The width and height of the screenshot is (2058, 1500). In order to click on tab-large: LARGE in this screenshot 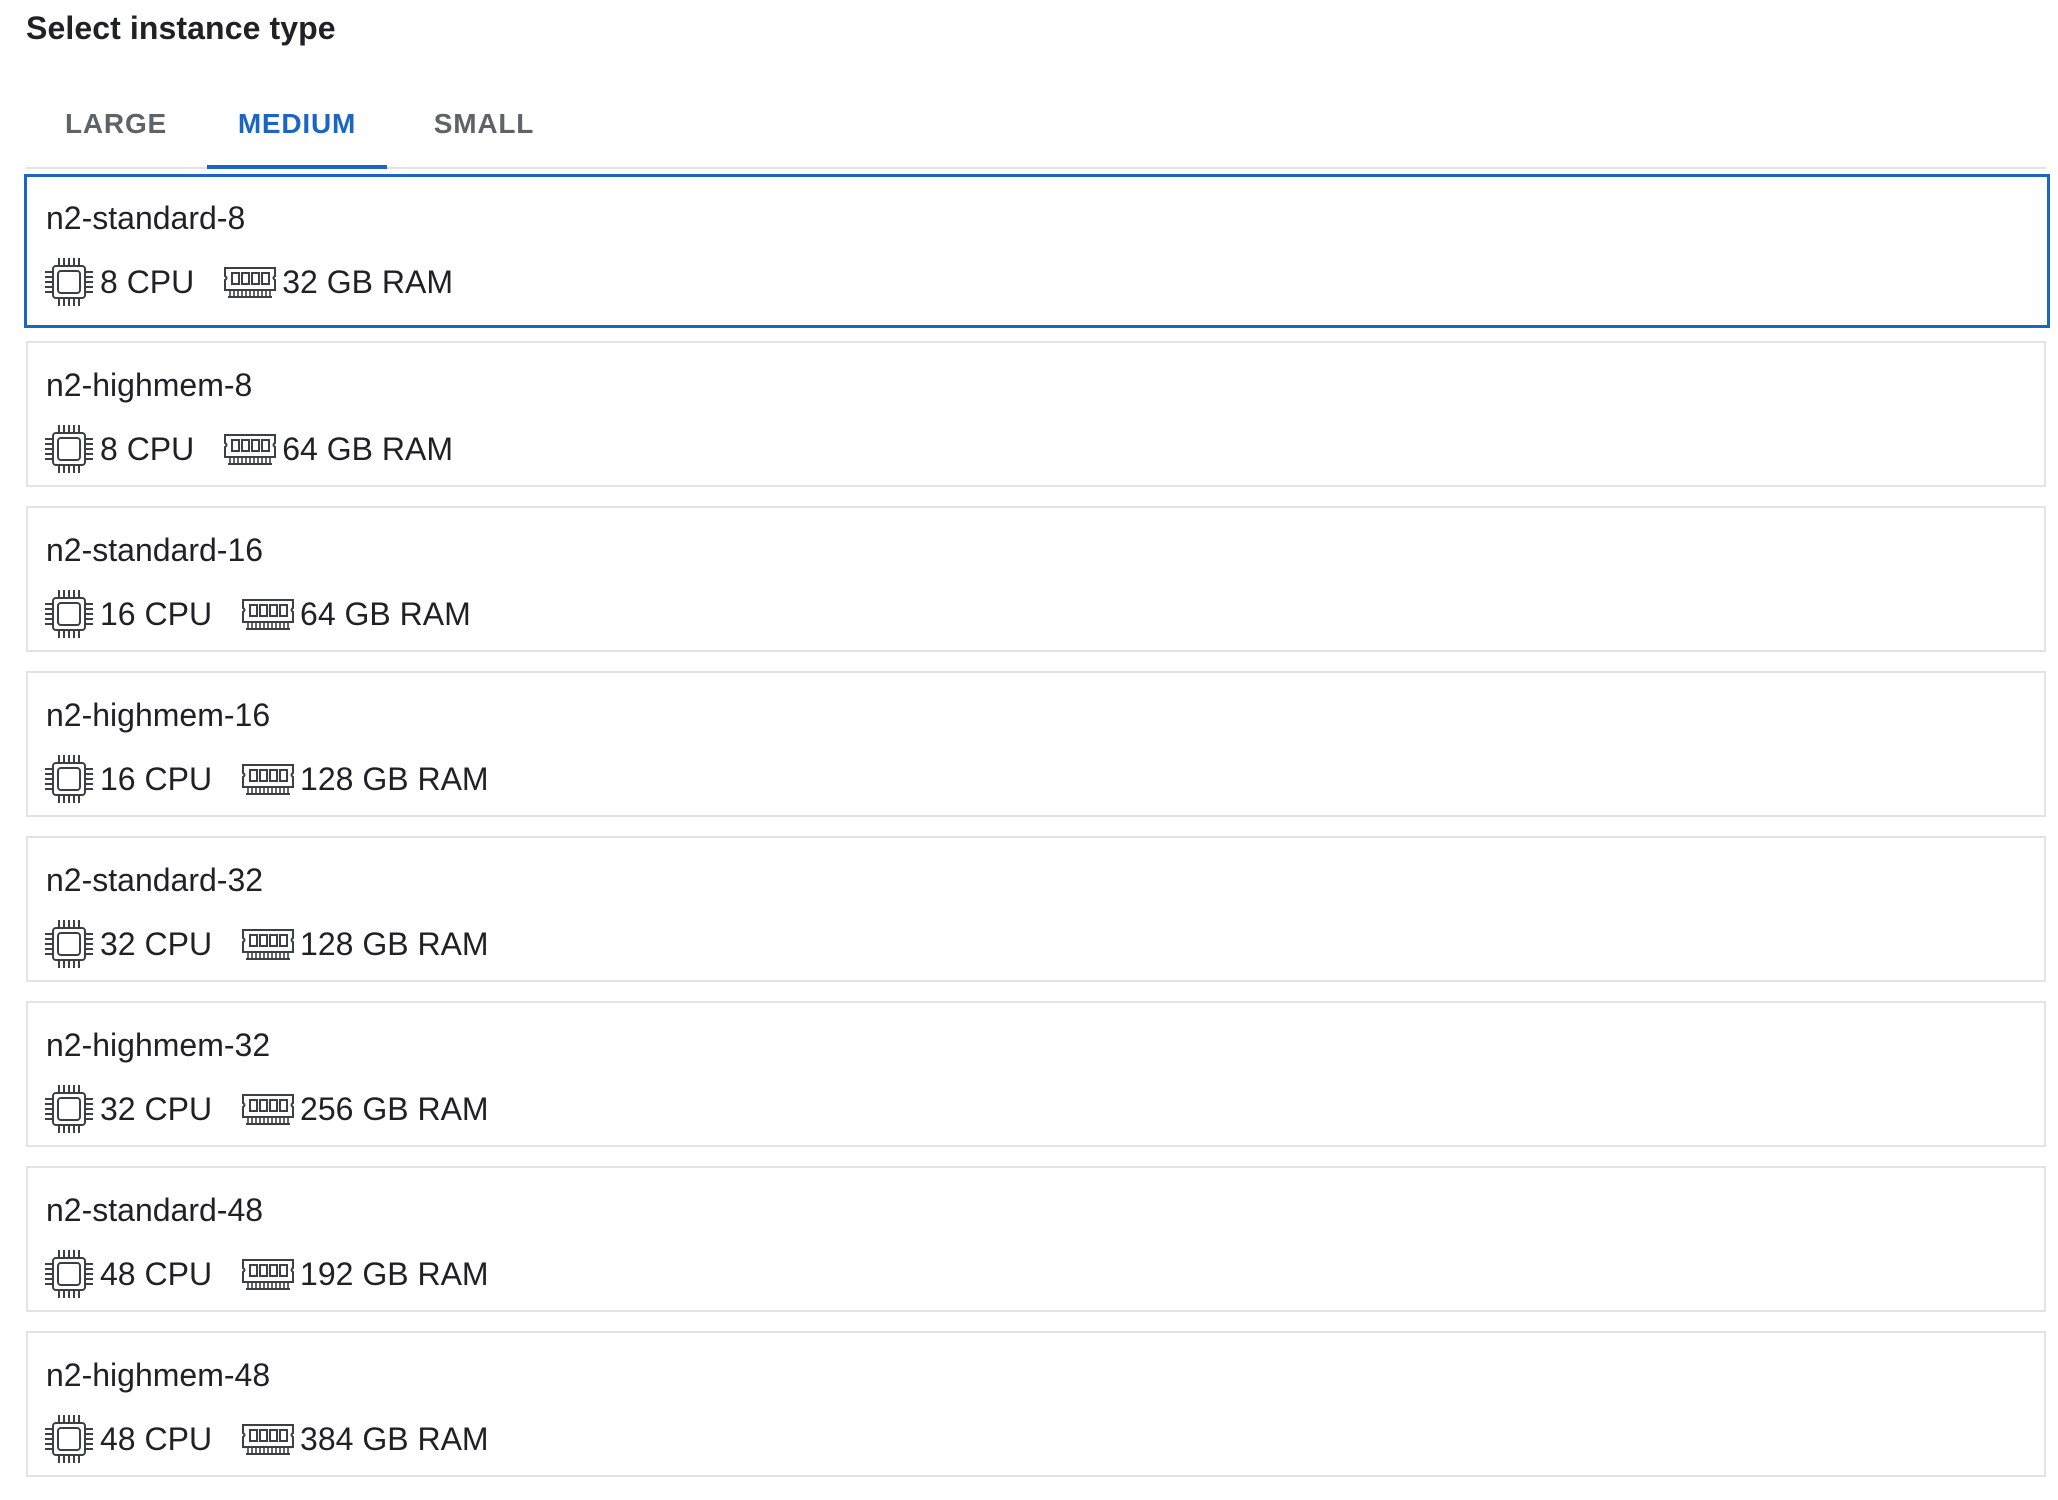, I will do `click(116, 123)`.